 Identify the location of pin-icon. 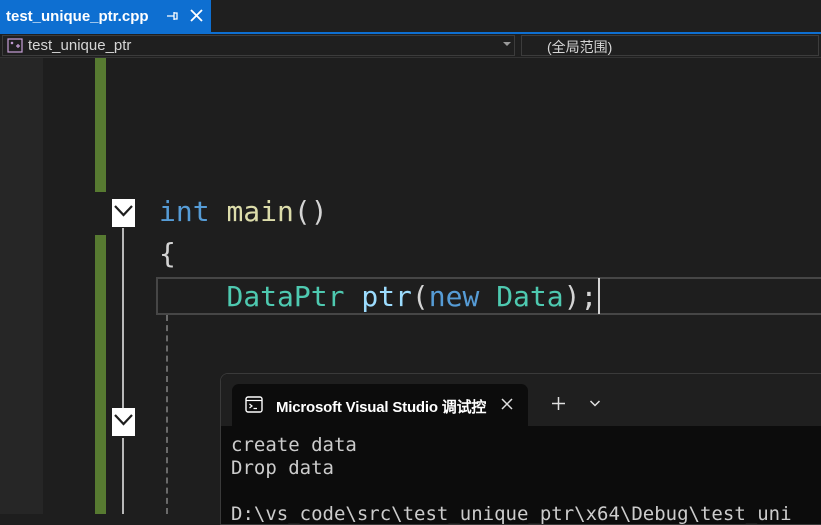
(173, 16).